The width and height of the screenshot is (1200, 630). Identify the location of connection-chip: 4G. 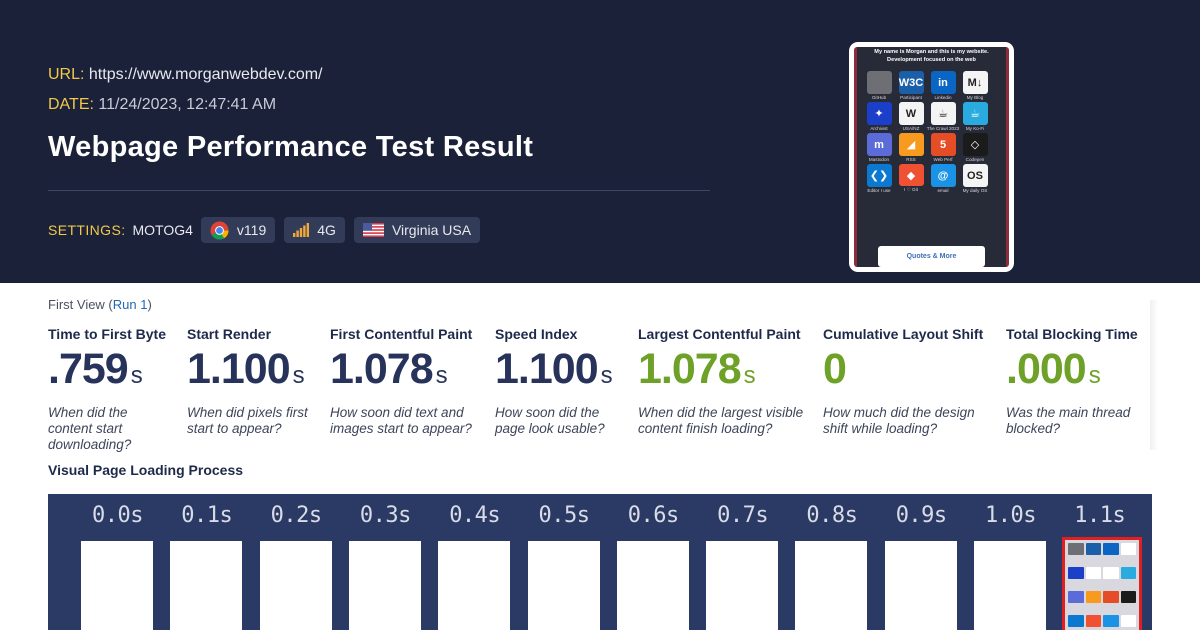
(314, 230).